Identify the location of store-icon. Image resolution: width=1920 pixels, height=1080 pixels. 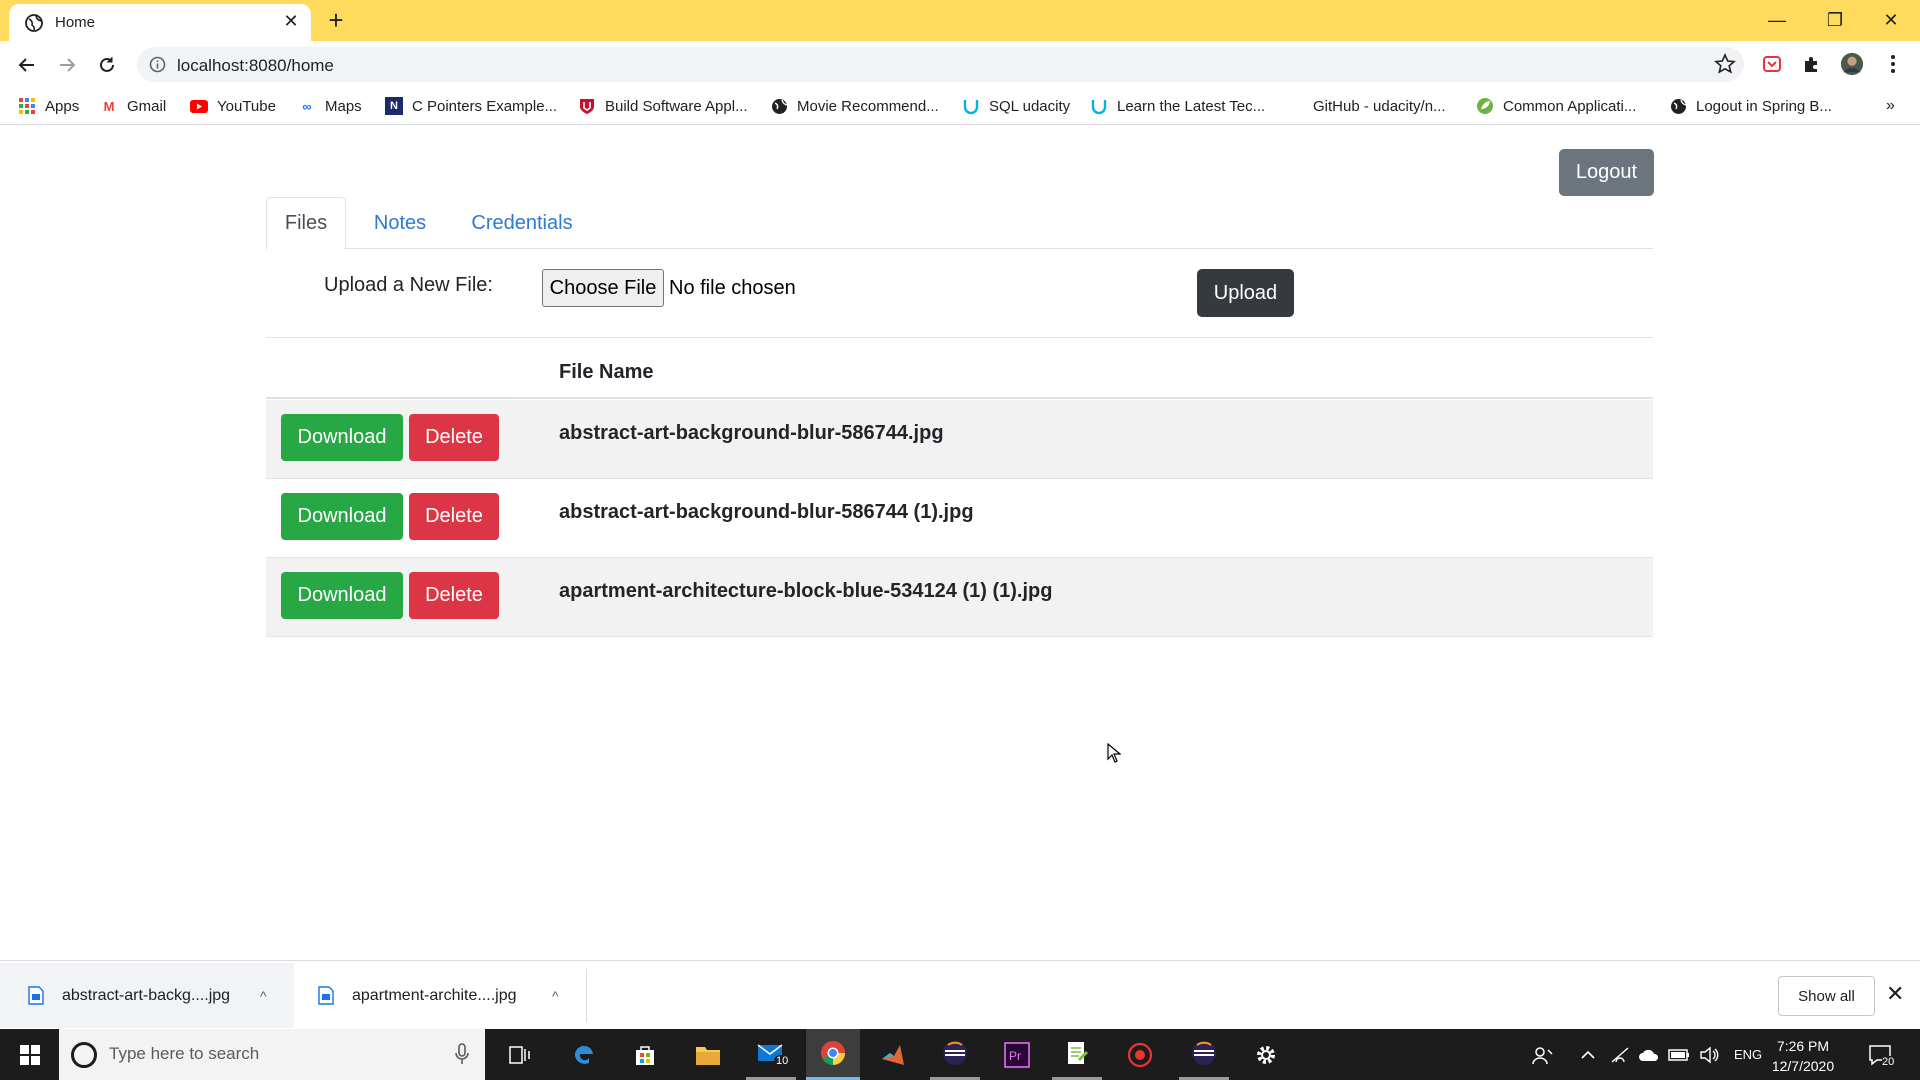
(645, 1054).